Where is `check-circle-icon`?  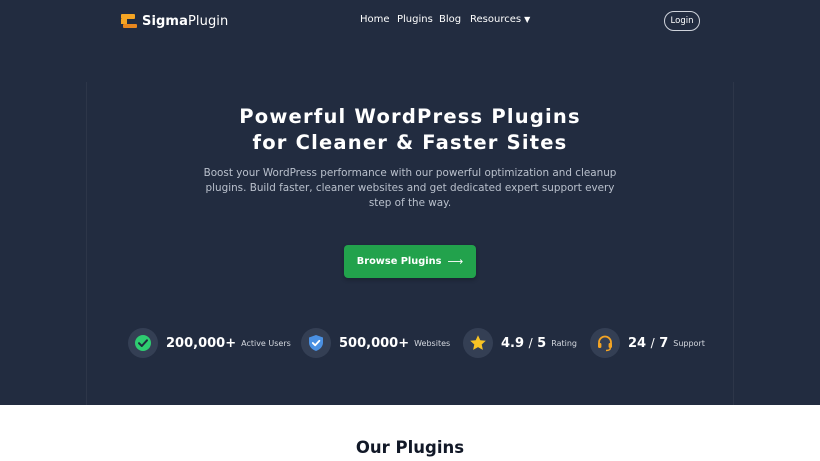
check-circle-icon is located at coordinates (143, 343).